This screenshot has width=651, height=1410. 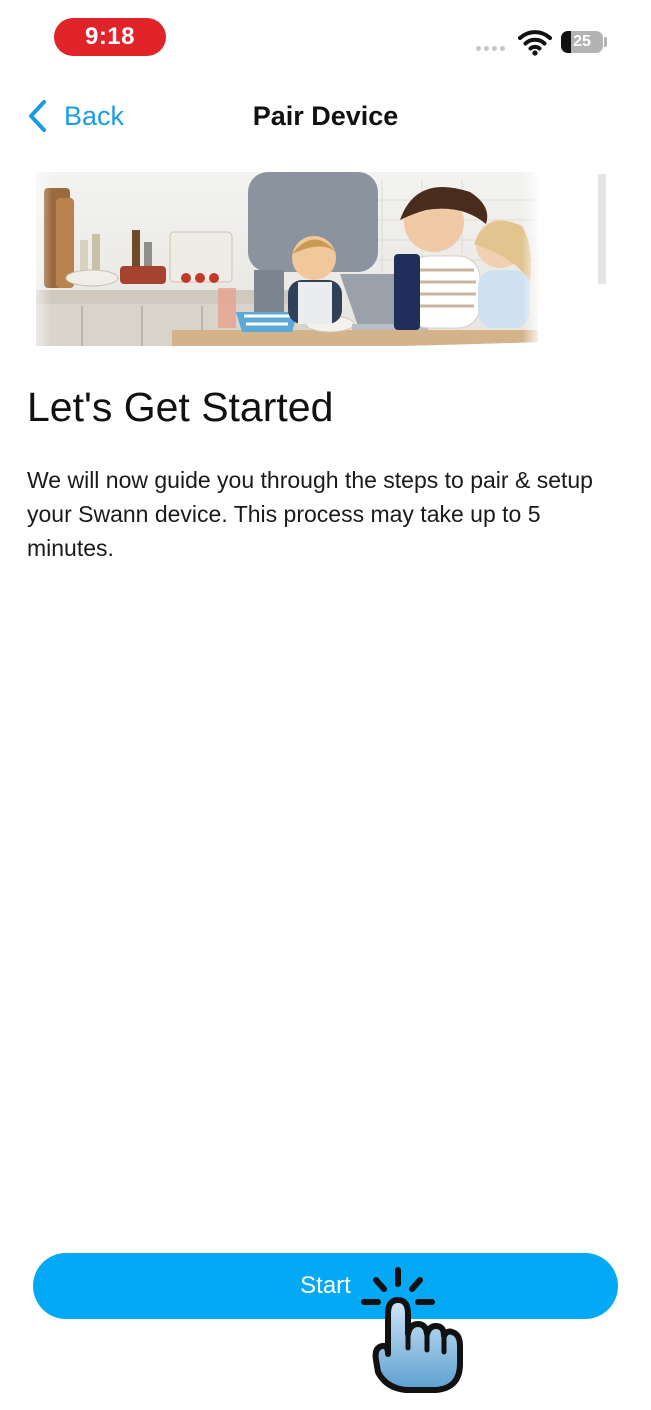 What do you see at coordinates (490, 48) in the screenshot?
I see `cellular-signal-icon` at bounding box center [490, 48].